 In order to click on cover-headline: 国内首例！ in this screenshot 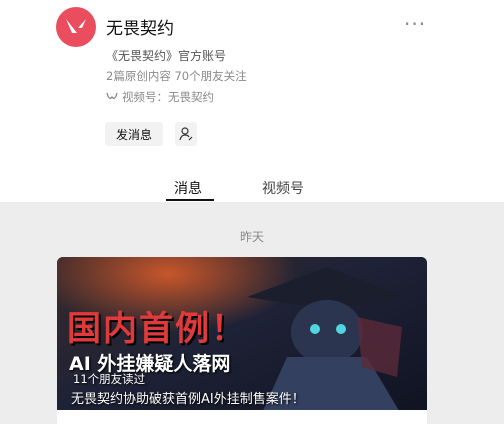, I will do `click(157, 329)`.